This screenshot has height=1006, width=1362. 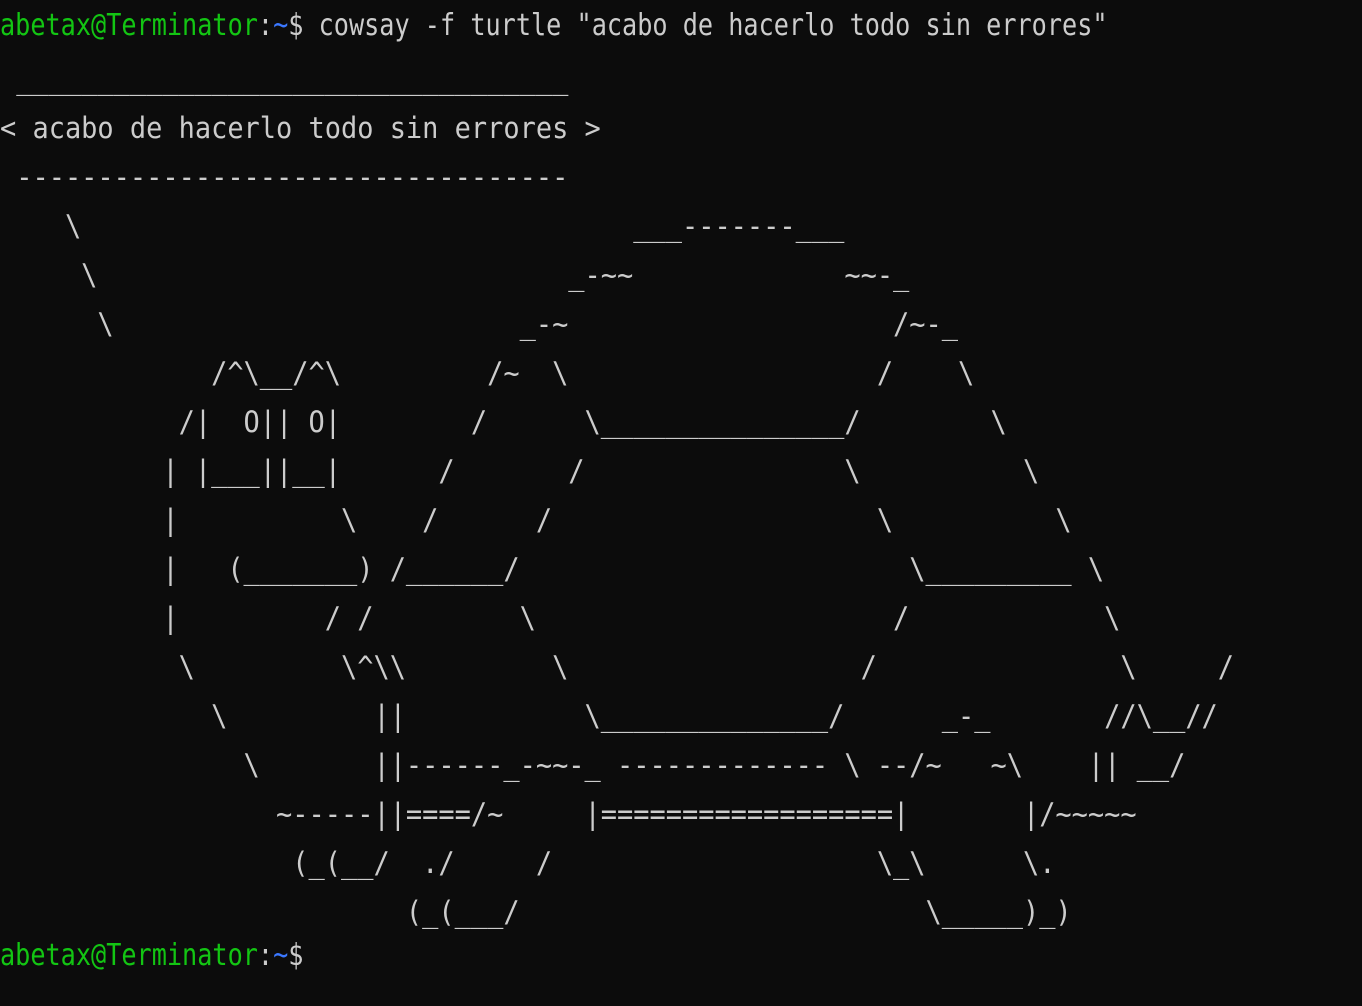 I want to click on current-prompt-line: abetax@Terminator:~$, so click(x=151, y=956).